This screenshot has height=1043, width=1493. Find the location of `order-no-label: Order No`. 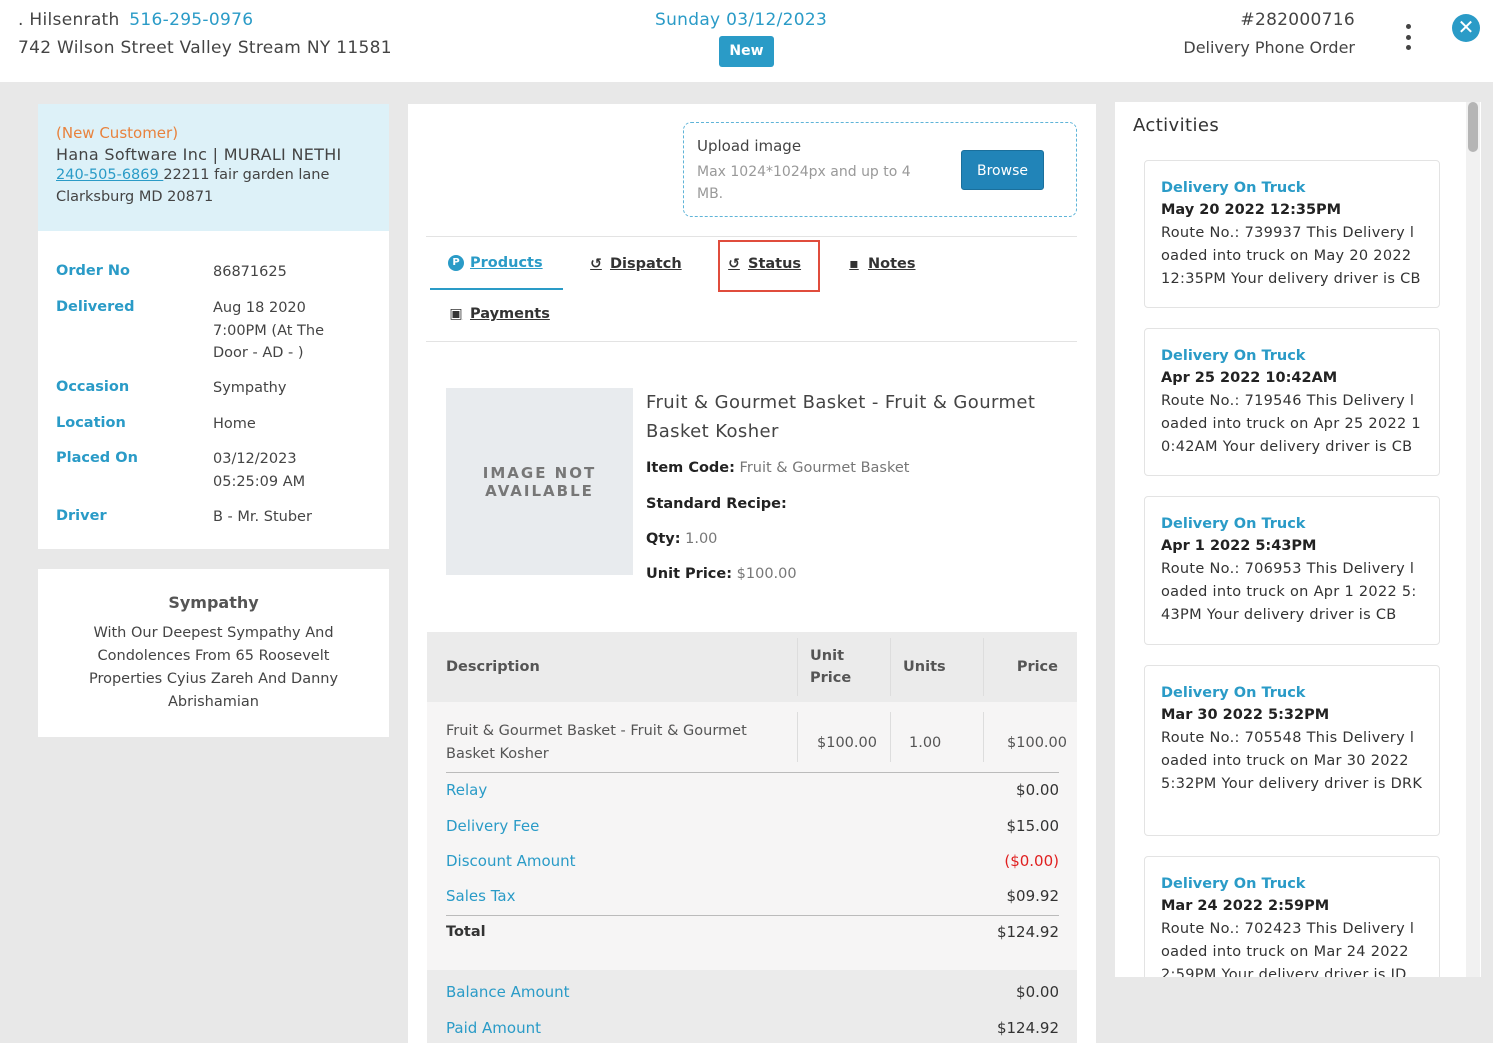

order-no-label: Order No is located at coordinates (93, 271).